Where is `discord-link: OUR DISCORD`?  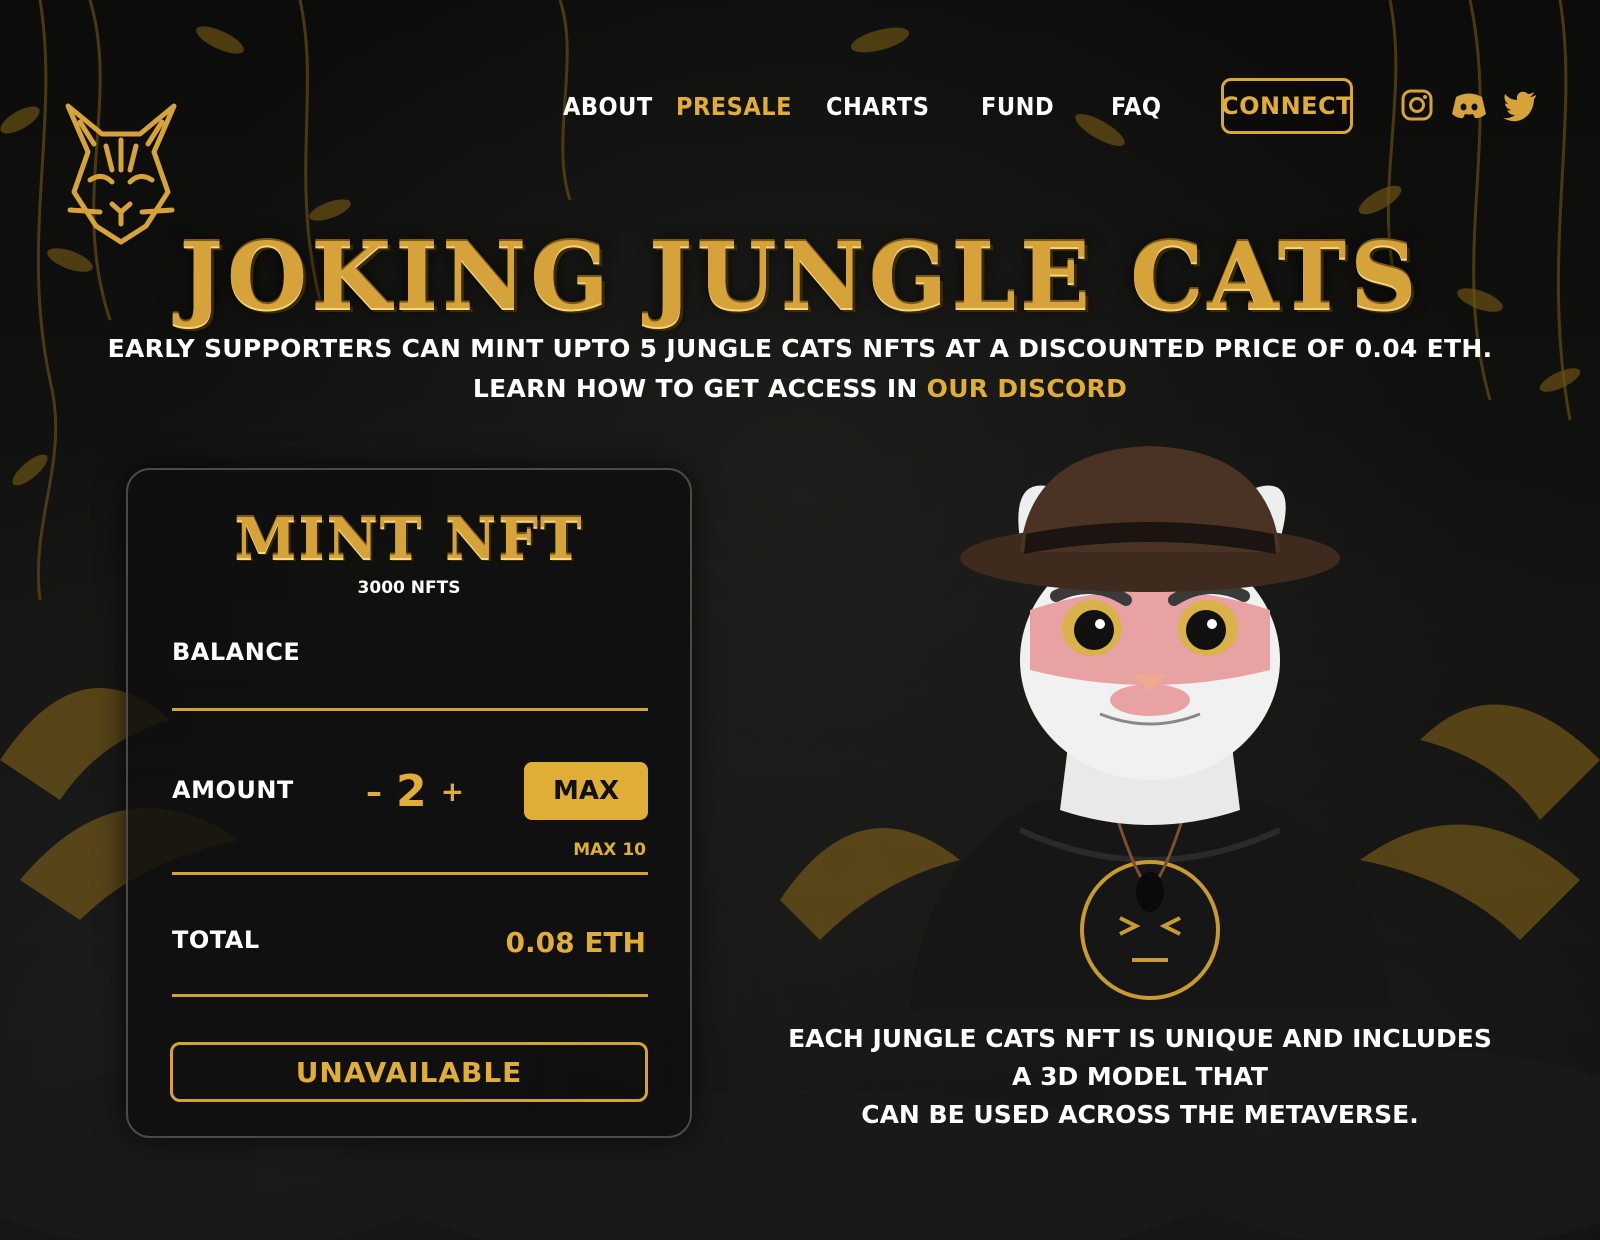 discord-link: OUR DISCORD is located at coordinates (1027, 388).